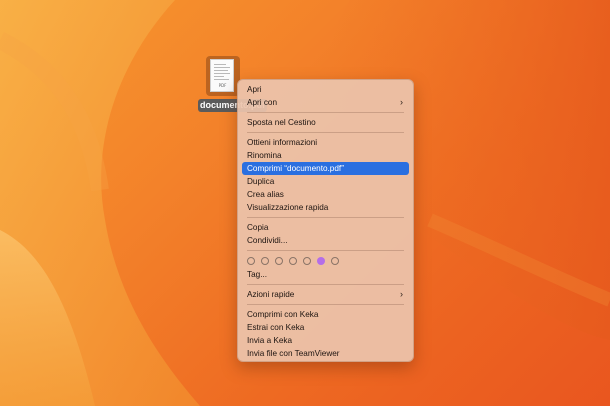  What do you see at coordinates (325, 340) in the screenshot?
I see `menu-item-send-to-keka: Invia a Keka` at bounding box center [325, 340].